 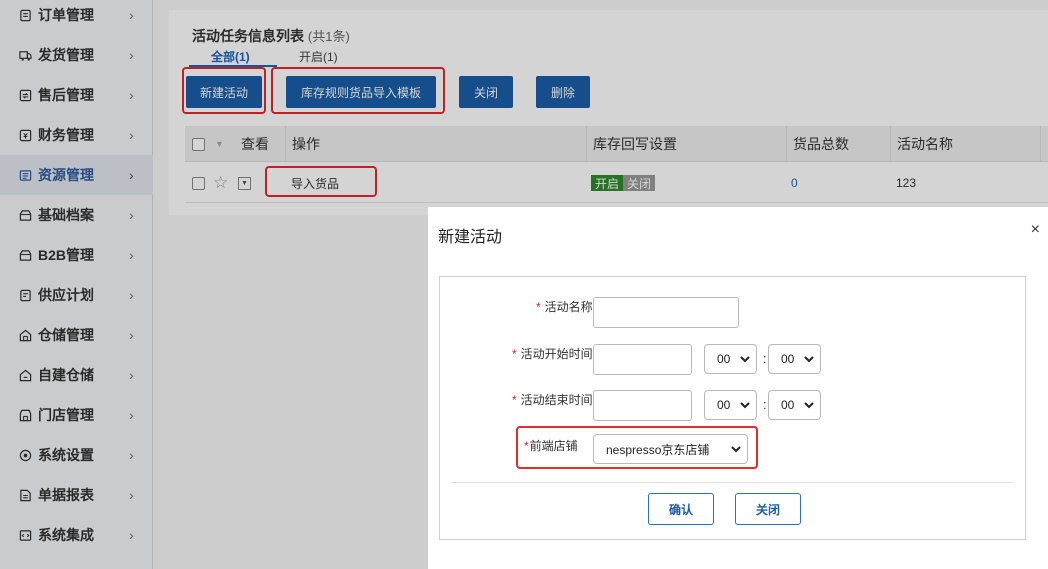 What do you see at coordinates (570, 307) in the screenshot?
I see `activity-name-label-text: 活动名称:` at bounding box center [570, 307].